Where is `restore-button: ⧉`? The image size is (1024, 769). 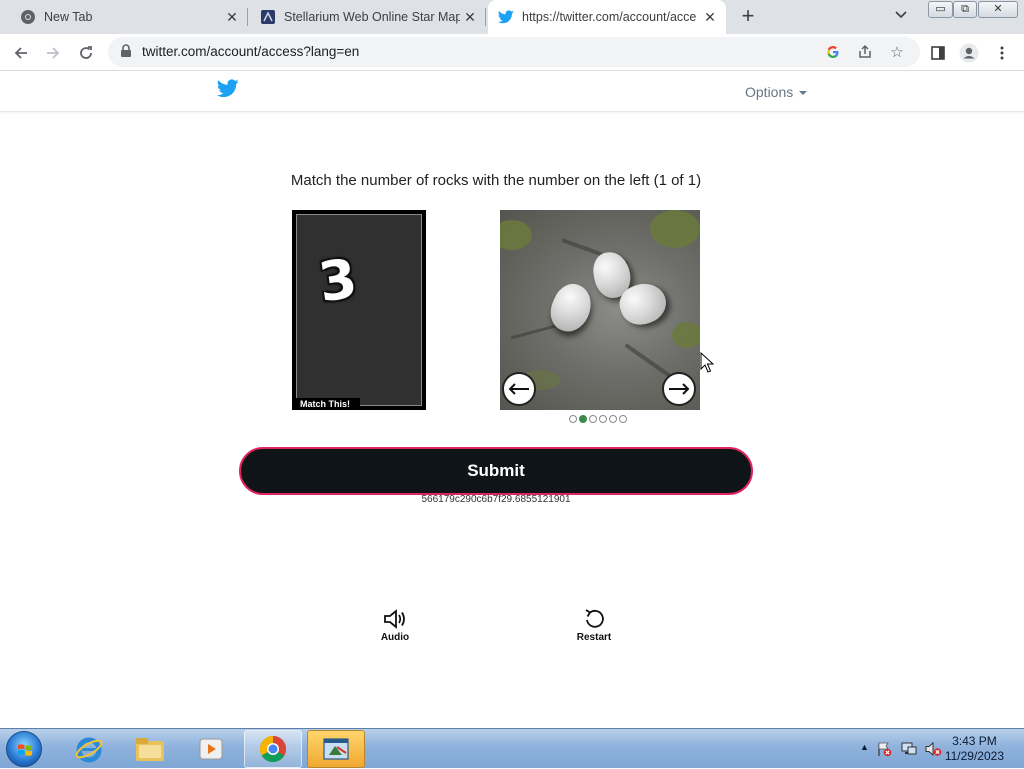 restore-button: ⧉ is located at coordinates (965, 9).